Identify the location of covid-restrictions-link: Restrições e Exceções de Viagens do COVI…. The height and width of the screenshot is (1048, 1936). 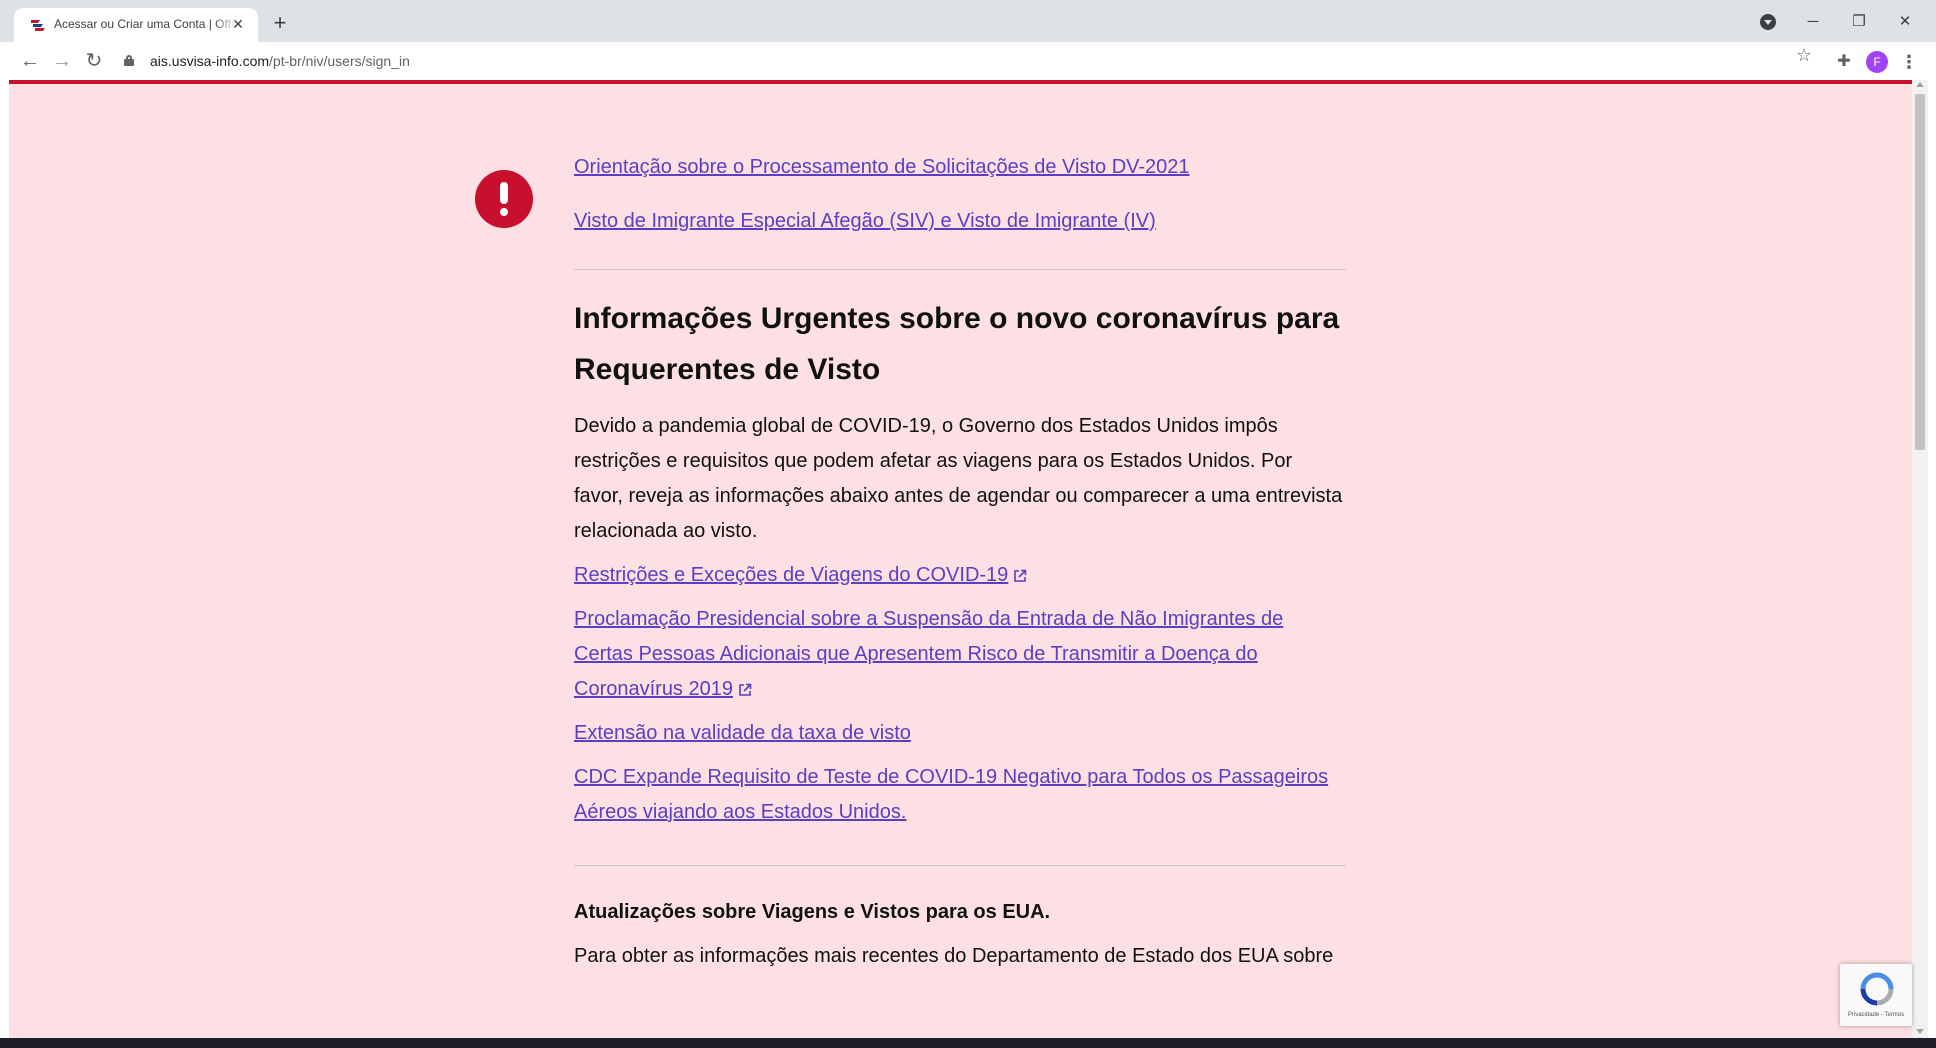
(791, 575).